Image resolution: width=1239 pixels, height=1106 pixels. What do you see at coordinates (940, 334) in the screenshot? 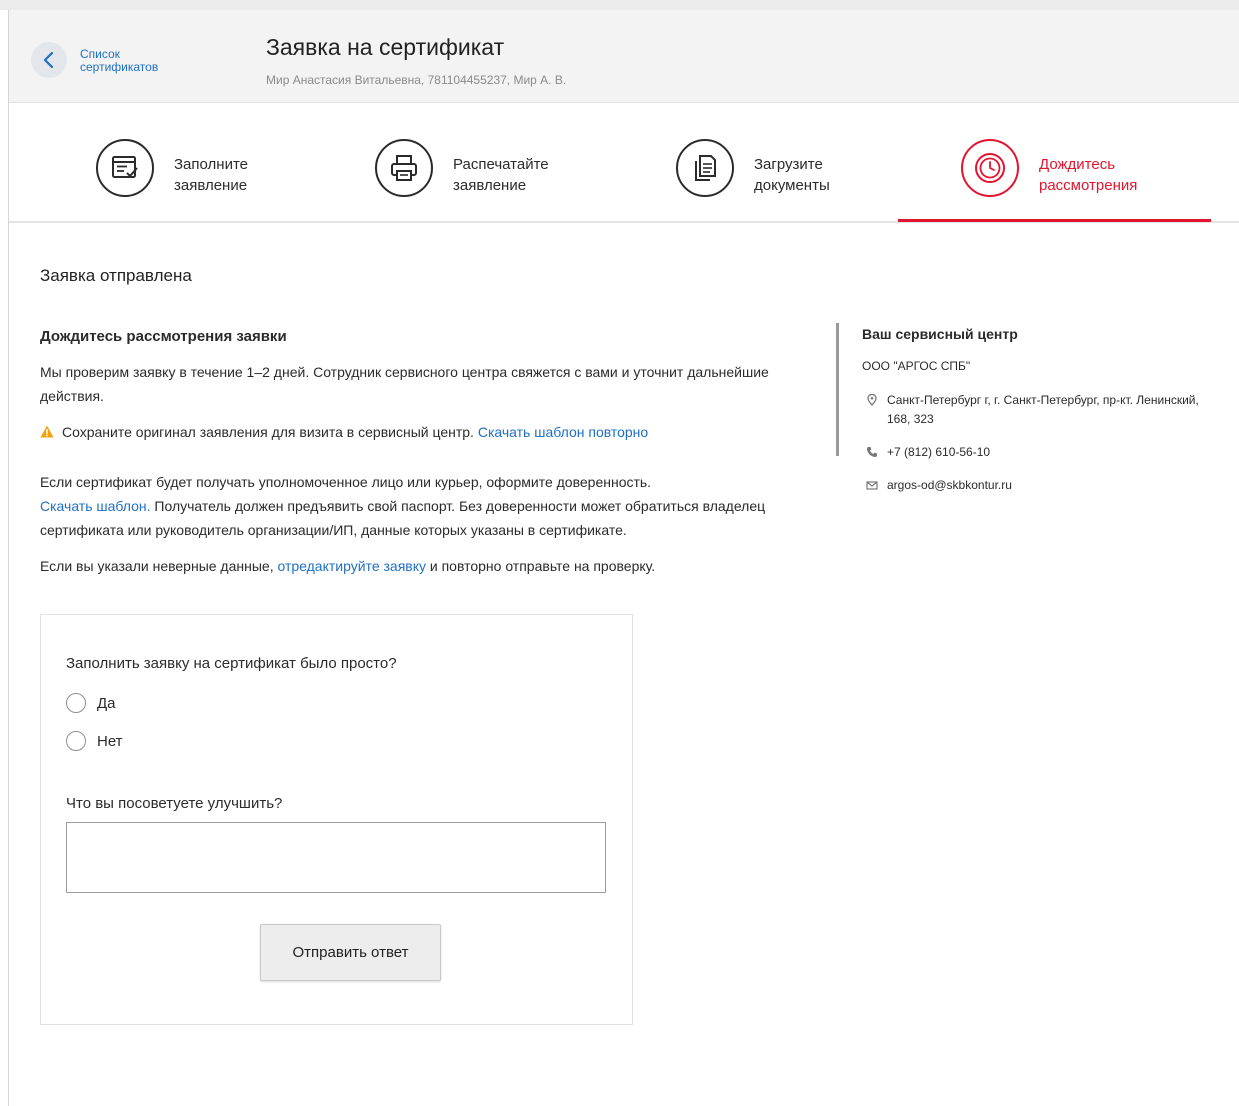
I see `service-center-title: Ваш сервисный центр` at bounding box center [940, 334].